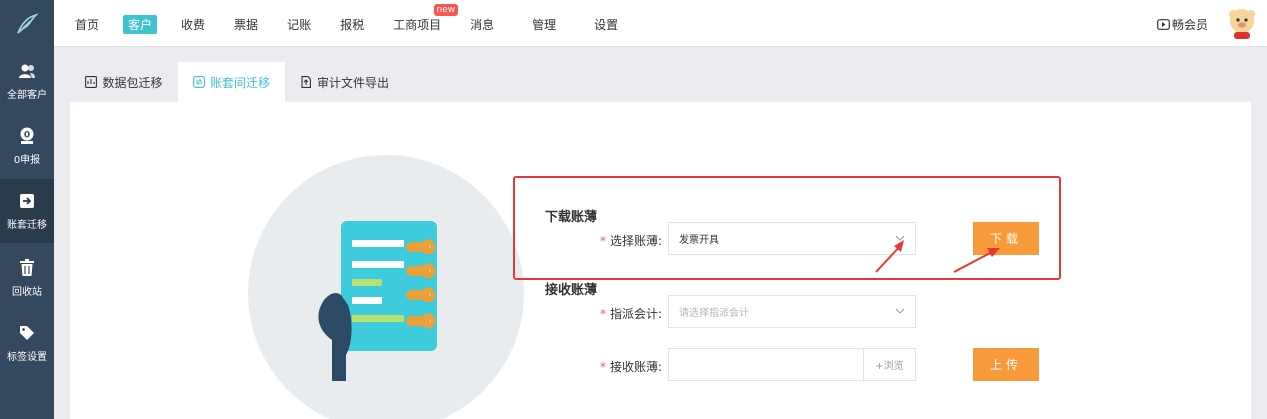  I want to click on receive-ledger-label: * 接收账薄:, so click(631, 366).